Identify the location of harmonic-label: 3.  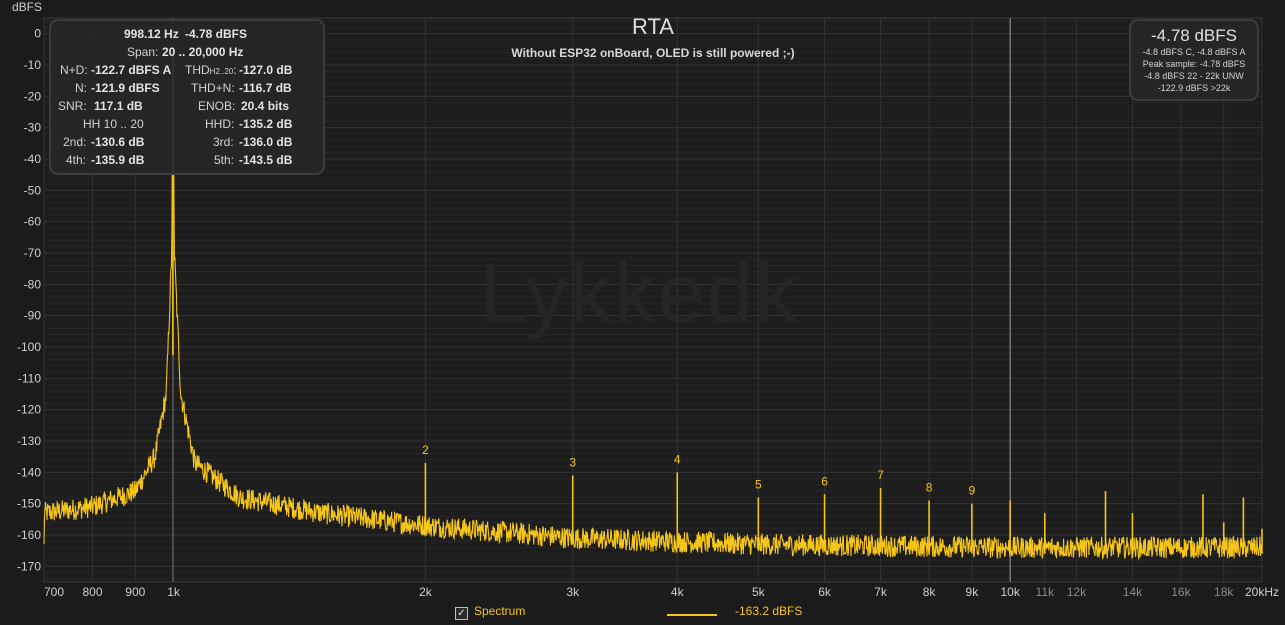
(572, 462).